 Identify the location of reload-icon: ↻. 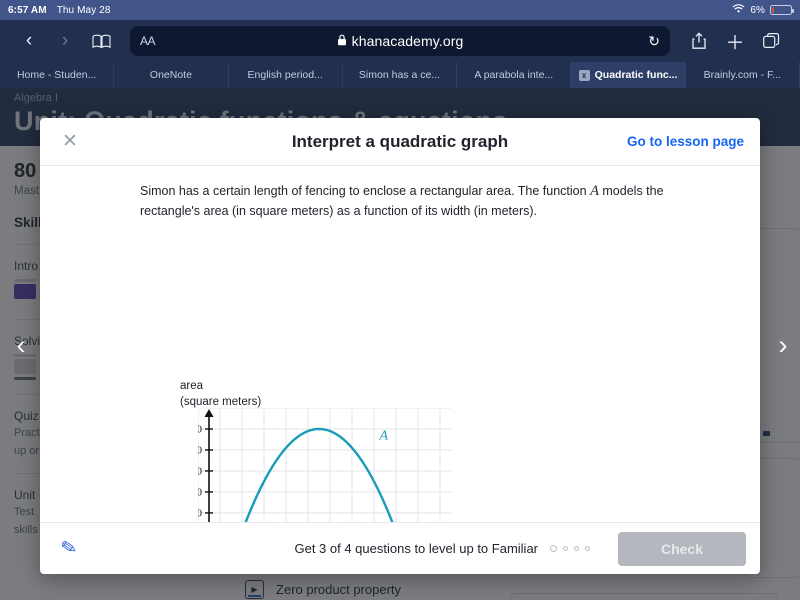
(654, 41).